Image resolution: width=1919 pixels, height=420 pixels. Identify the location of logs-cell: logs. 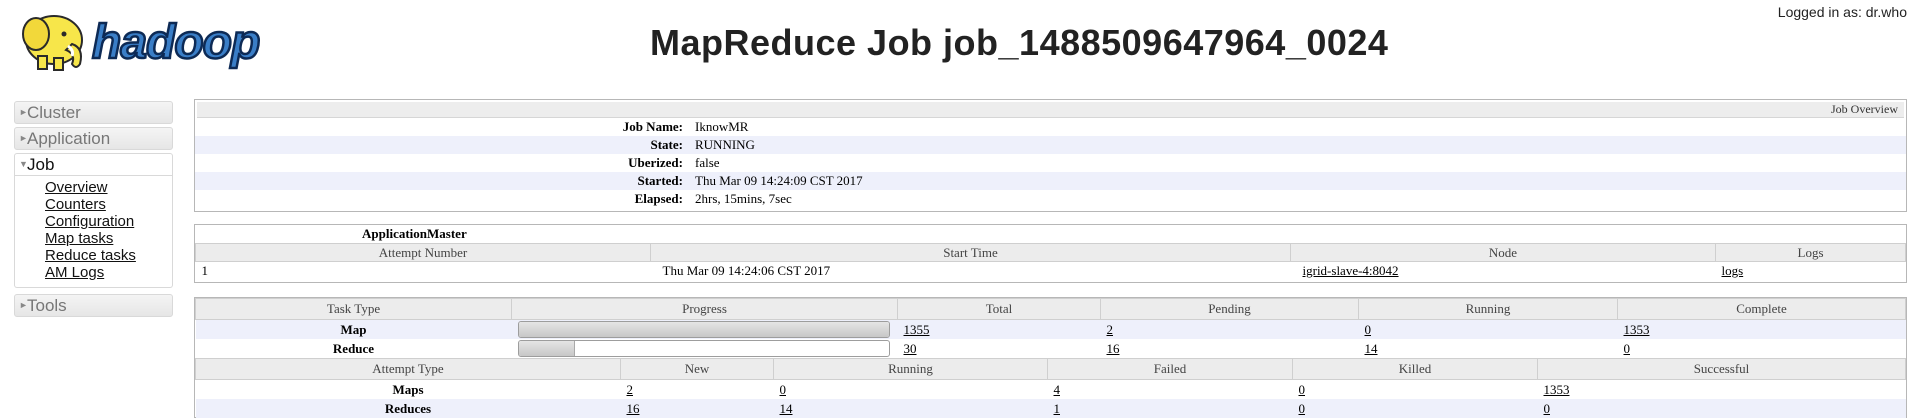
(1810, 270).